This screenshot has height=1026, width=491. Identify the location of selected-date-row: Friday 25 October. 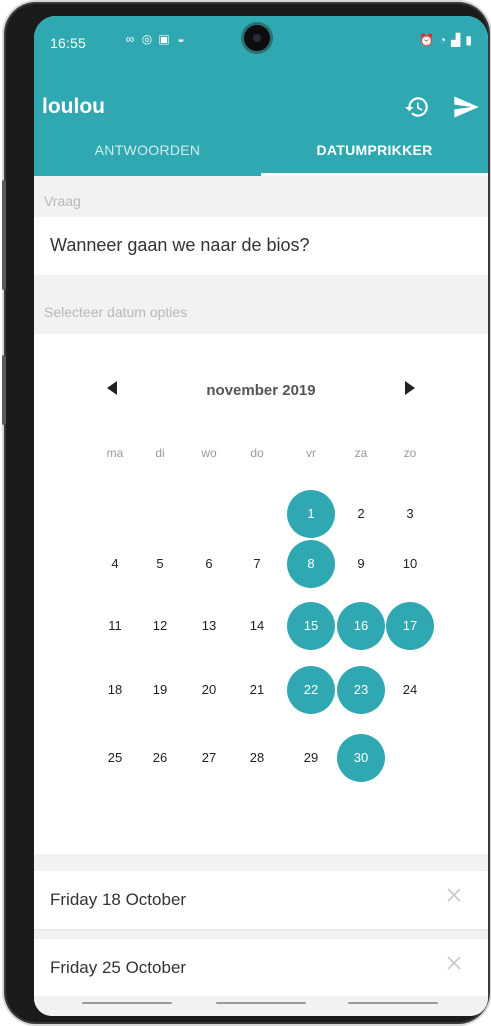
(261, 968).